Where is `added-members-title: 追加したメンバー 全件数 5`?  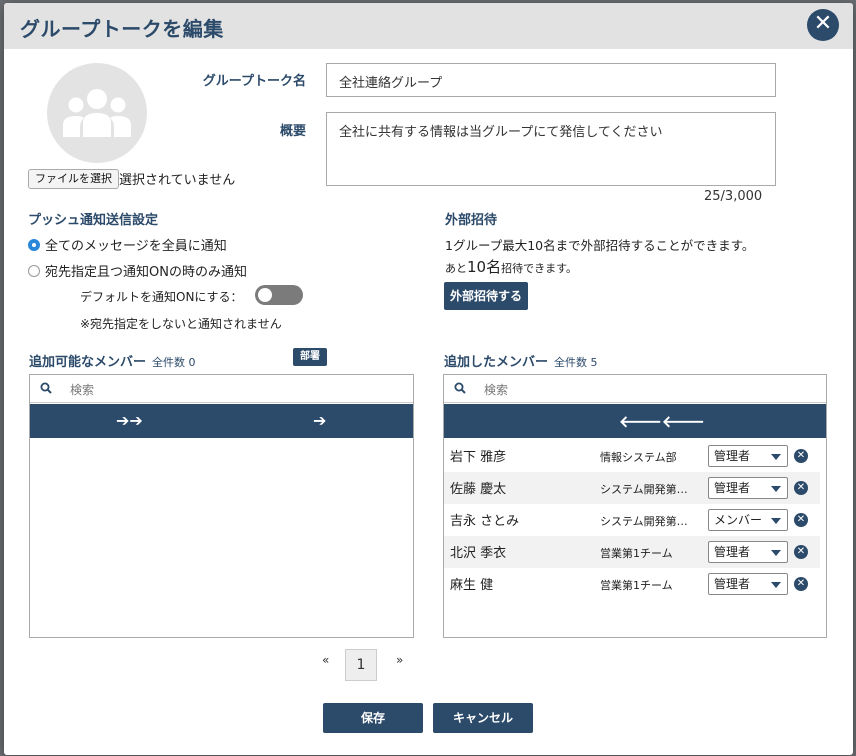
added-members-title: 追加したメンバー 全件数 5 is located at coordinates (521, 360).